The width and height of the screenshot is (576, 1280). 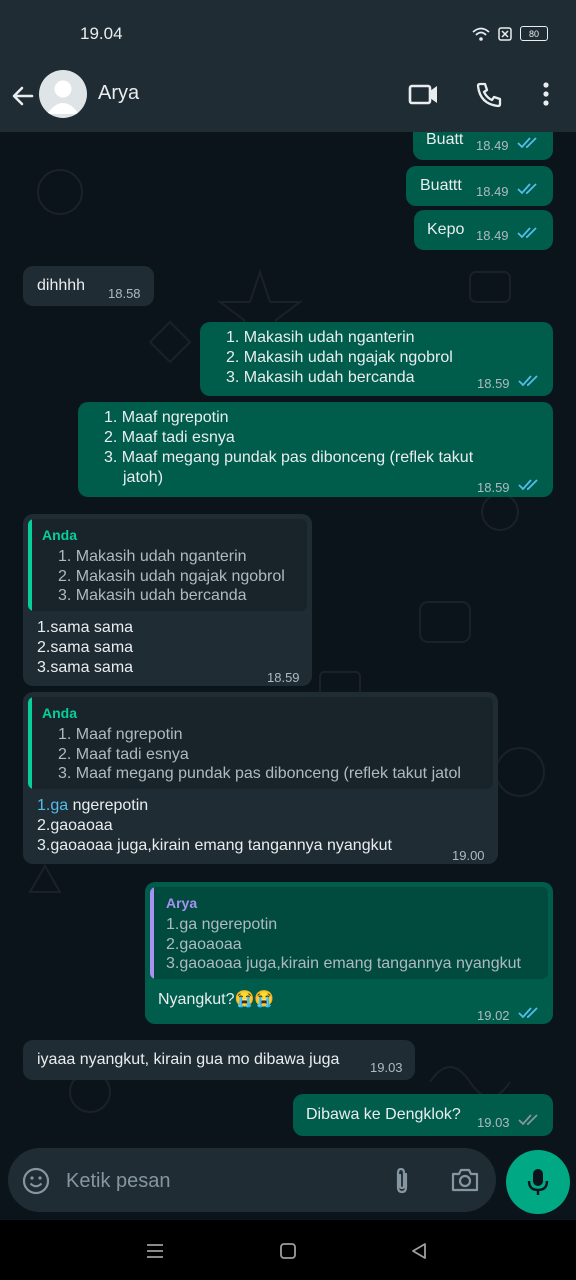 What do you see at coordinates (88, 286) in the screenshot?
I see `message-bubble-incoming: dihhhh 18.58` at bounding box center [88, 286].